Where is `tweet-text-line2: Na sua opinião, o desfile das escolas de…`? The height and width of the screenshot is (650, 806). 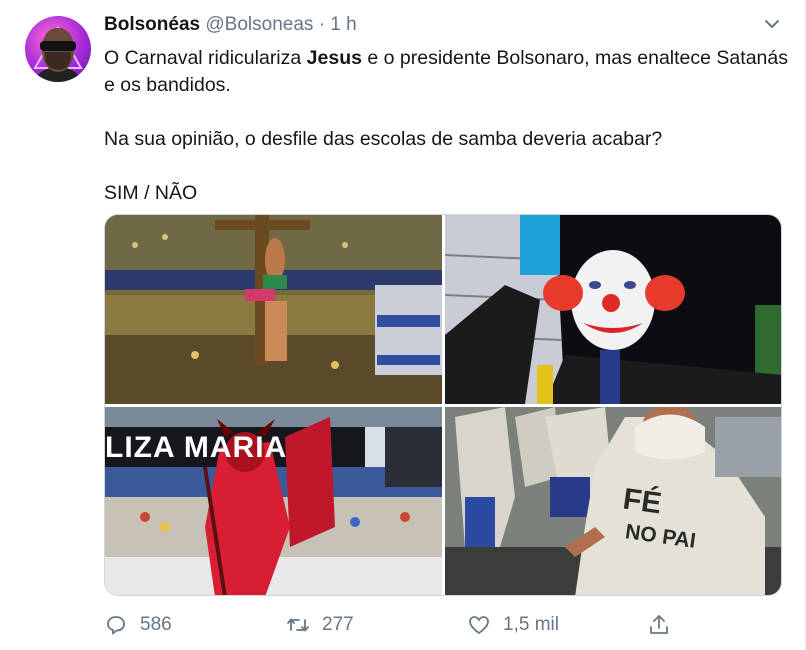 tweet-text-line2: Na sua opinião, o desfile das escolas de… is located at coordinates (383, 139).